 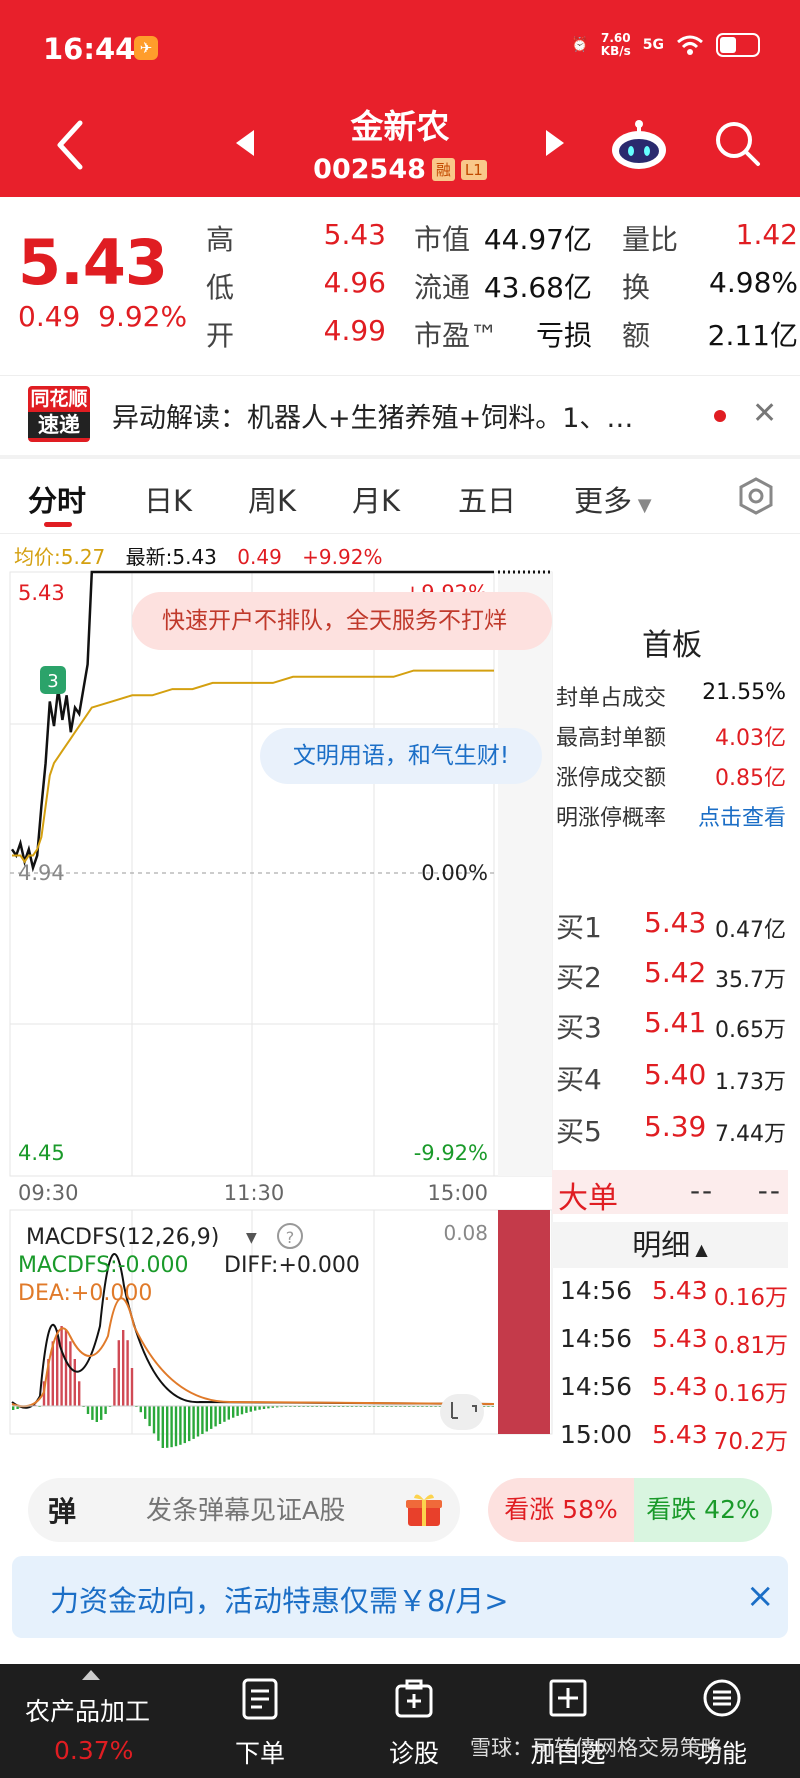 What do you see at coordinates (487, 499) in the screenshot?
I see `tab-five-day: 五日` at bounding box center [487, 499].